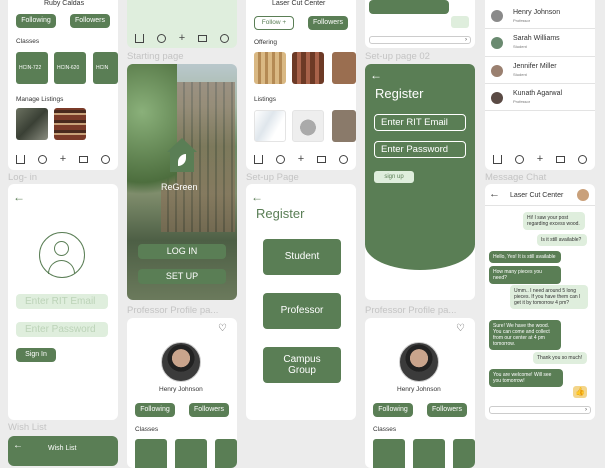 This screenshot has width=605, height=468. What do you see at coordinates (274, 23) in the screenshot?
I see `follow-button: Follow +` at bounding box center [274, 23].